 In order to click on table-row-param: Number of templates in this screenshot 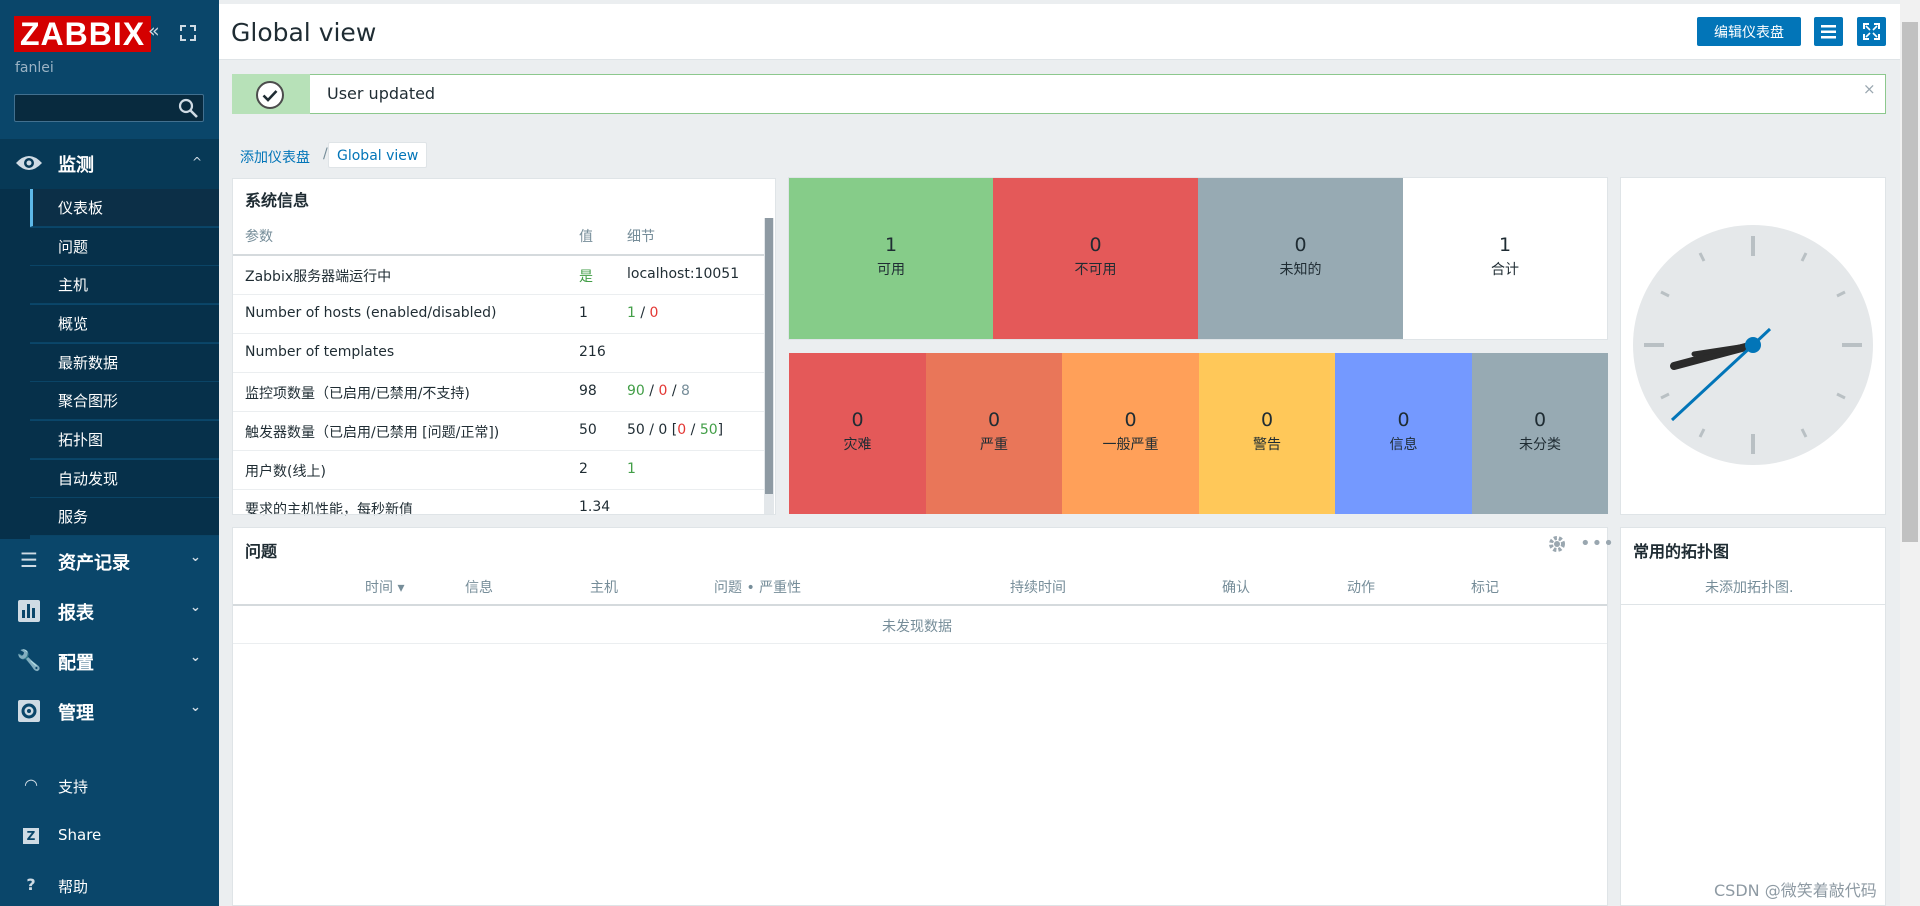, I will do `click(320, 352)`.